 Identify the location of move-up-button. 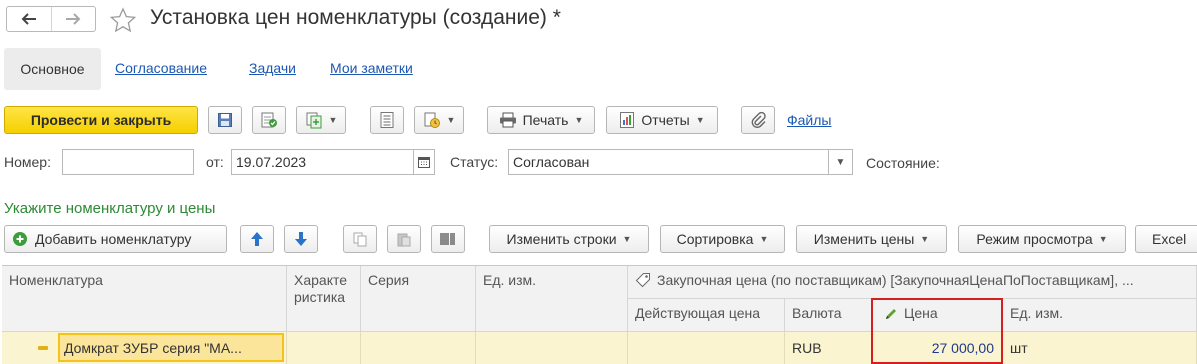
(257, 239).